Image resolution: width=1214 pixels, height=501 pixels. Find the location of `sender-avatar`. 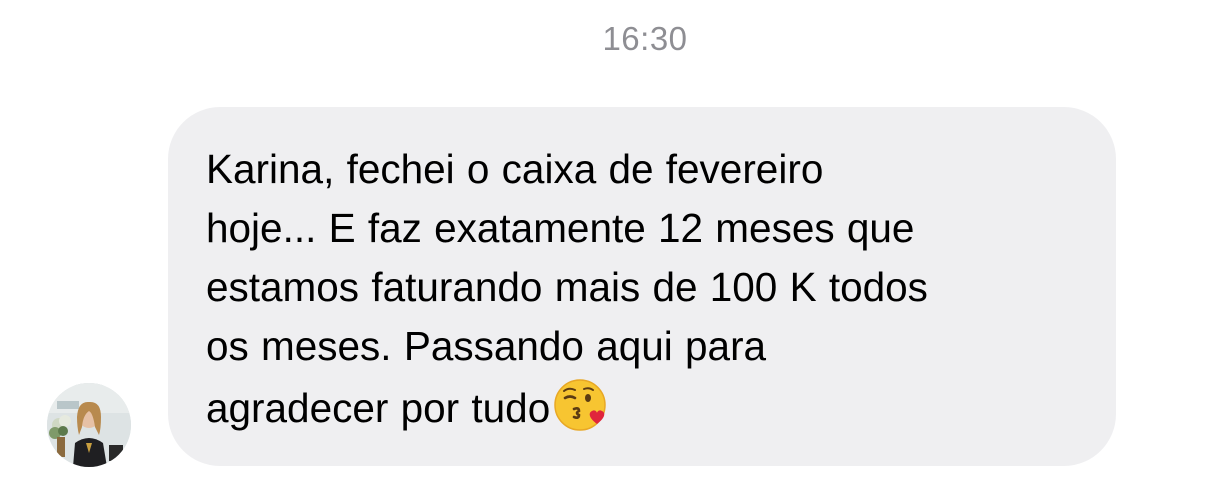

sender-avatar is located at coordinates (89, 425).